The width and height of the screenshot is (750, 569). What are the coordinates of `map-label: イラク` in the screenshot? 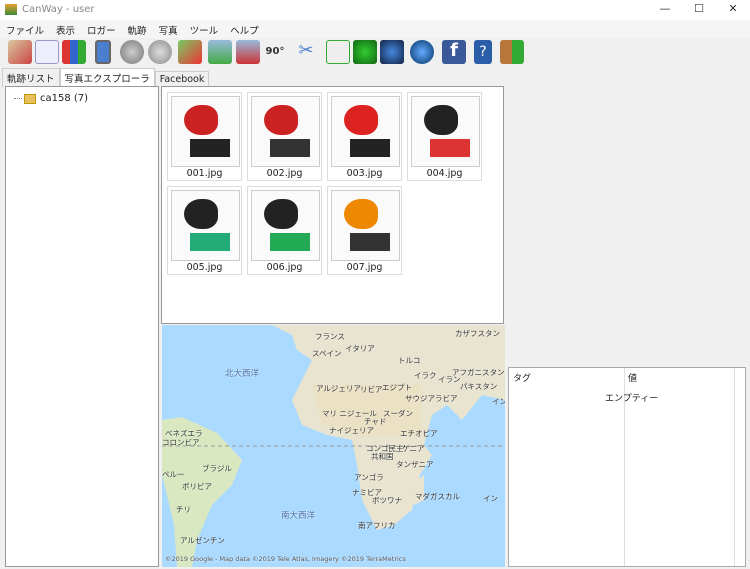 It's located at (425, 375).